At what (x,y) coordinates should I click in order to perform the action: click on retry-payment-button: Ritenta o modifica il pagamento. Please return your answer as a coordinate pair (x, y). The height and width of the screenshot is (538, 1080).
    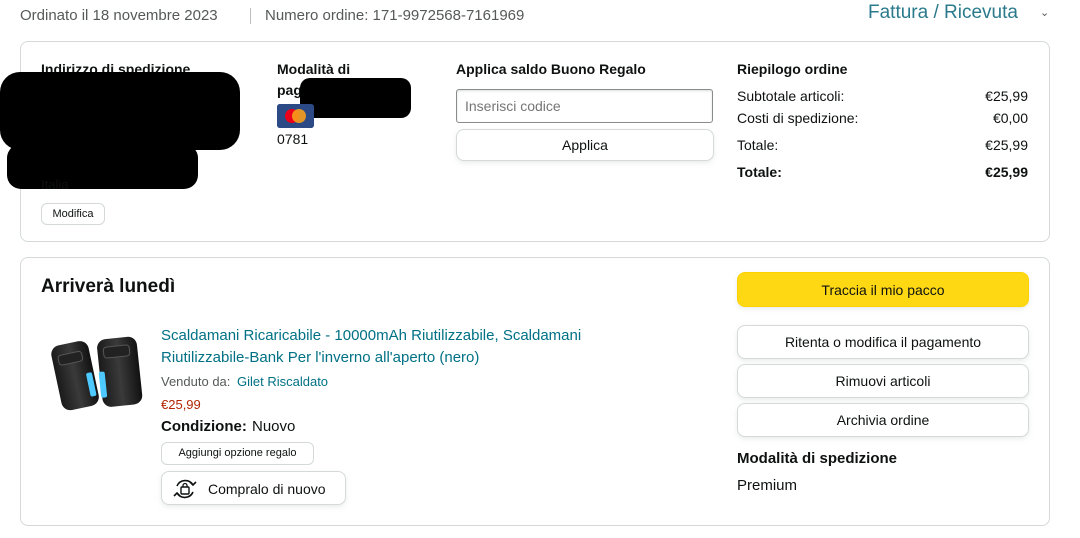
    Looking at the image, I should click on (883, 342).